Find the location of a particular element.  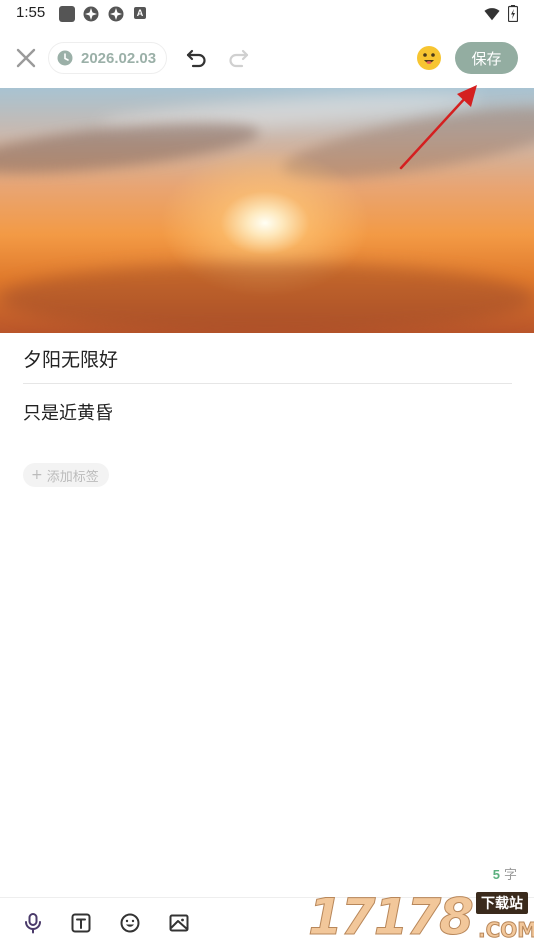

entry-title: 夕阳无限好 is located at coordinates (70, 358).